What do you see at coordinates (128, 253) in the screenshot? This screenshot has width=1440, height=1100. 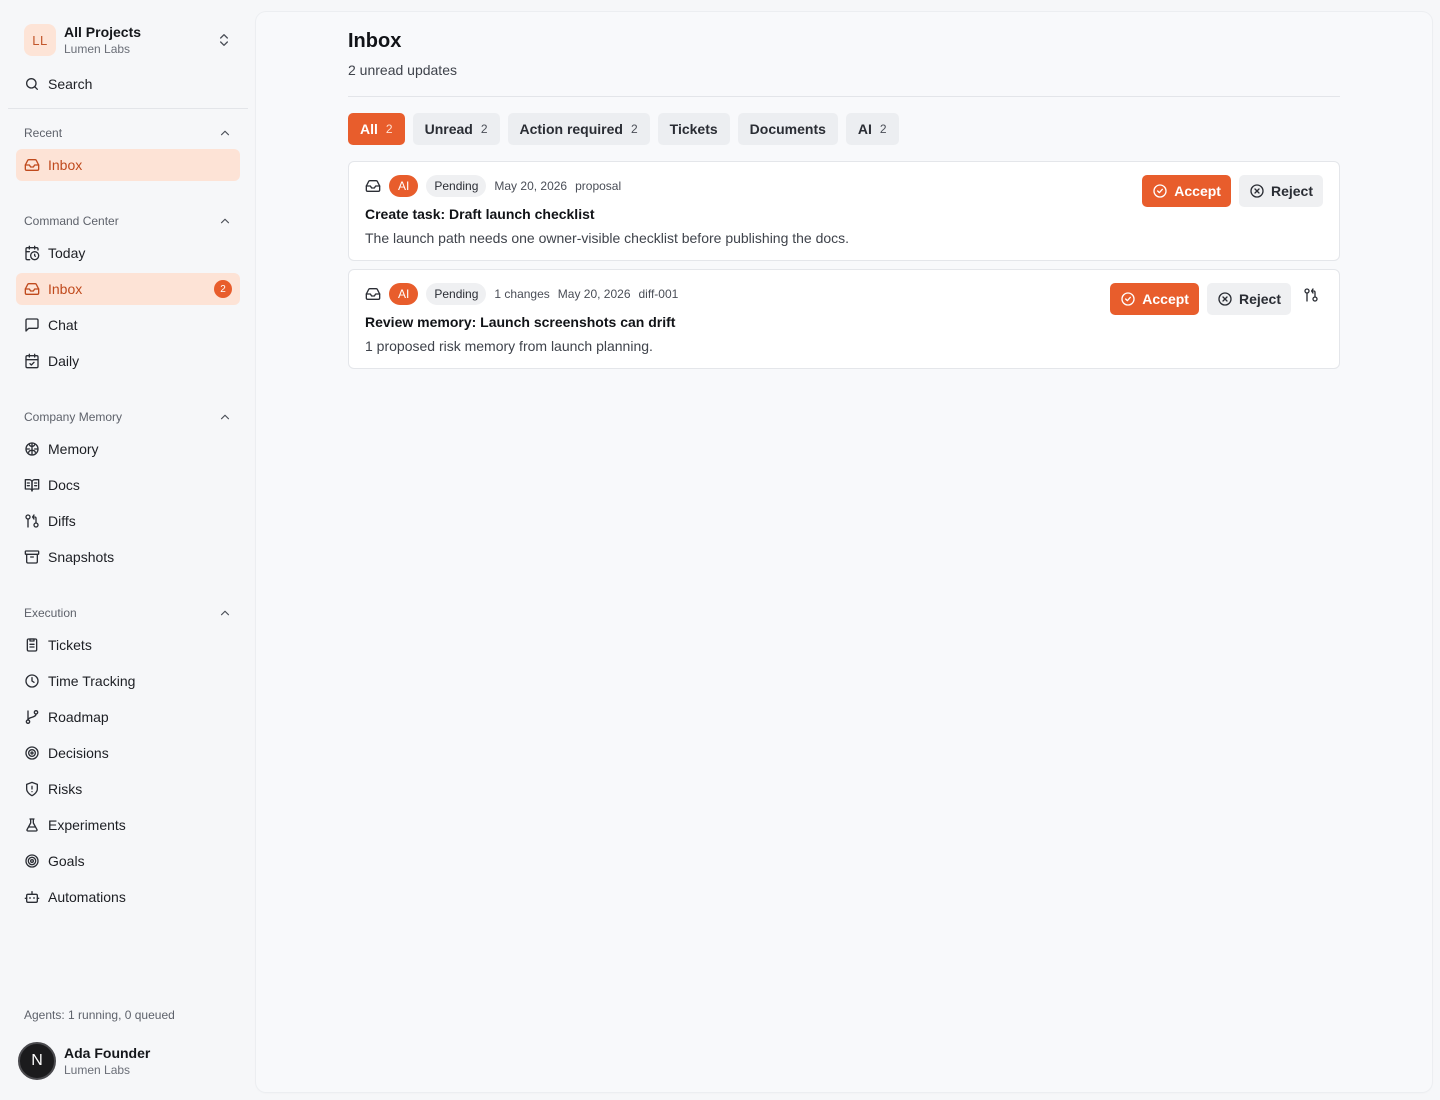 I see `sidebar-item-today: Today` at bounding box center [128, 253].